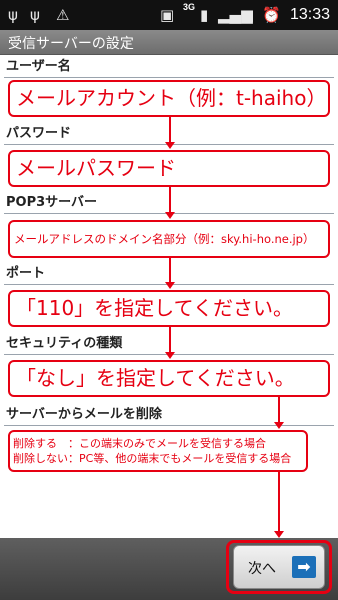  Describe the element at coordinates (164, 239) in the screenshot. I see `pop3-server-hint: メールアドレスのドメイン名部分（例：sky.hi-ho.ne.jp）` at that location.